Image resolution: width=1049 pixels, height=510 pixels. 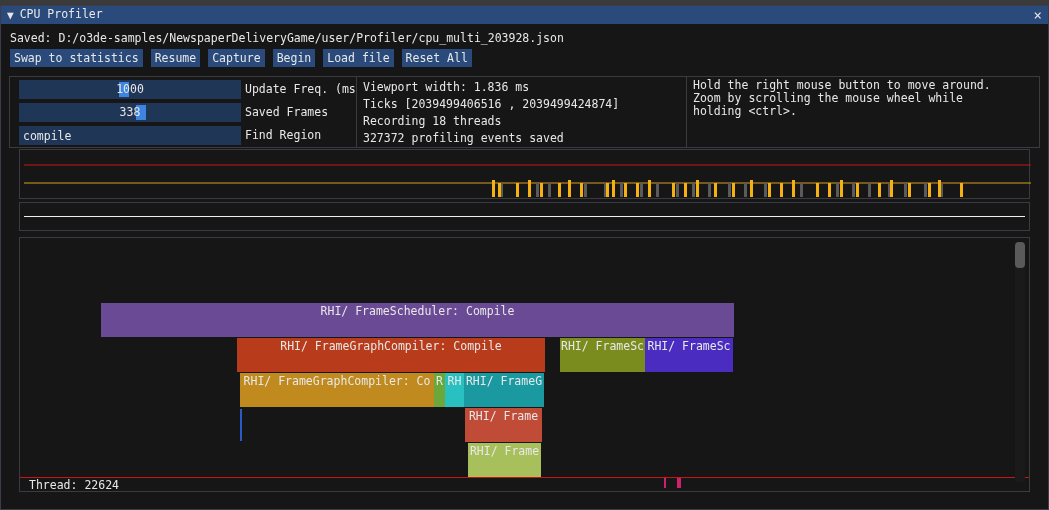 I want to click on profiler-region-bar: RHI/ FrameSc, so click(x=689, y=355).